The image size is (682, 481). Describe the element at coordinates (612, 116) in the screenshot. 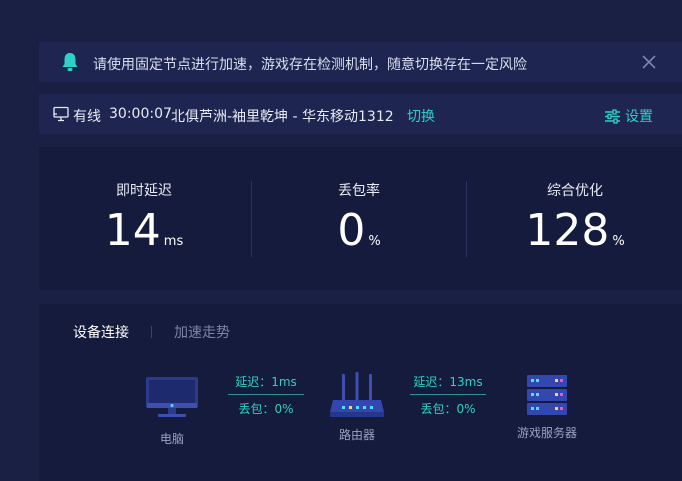

I see `sliders-icon` at that location.